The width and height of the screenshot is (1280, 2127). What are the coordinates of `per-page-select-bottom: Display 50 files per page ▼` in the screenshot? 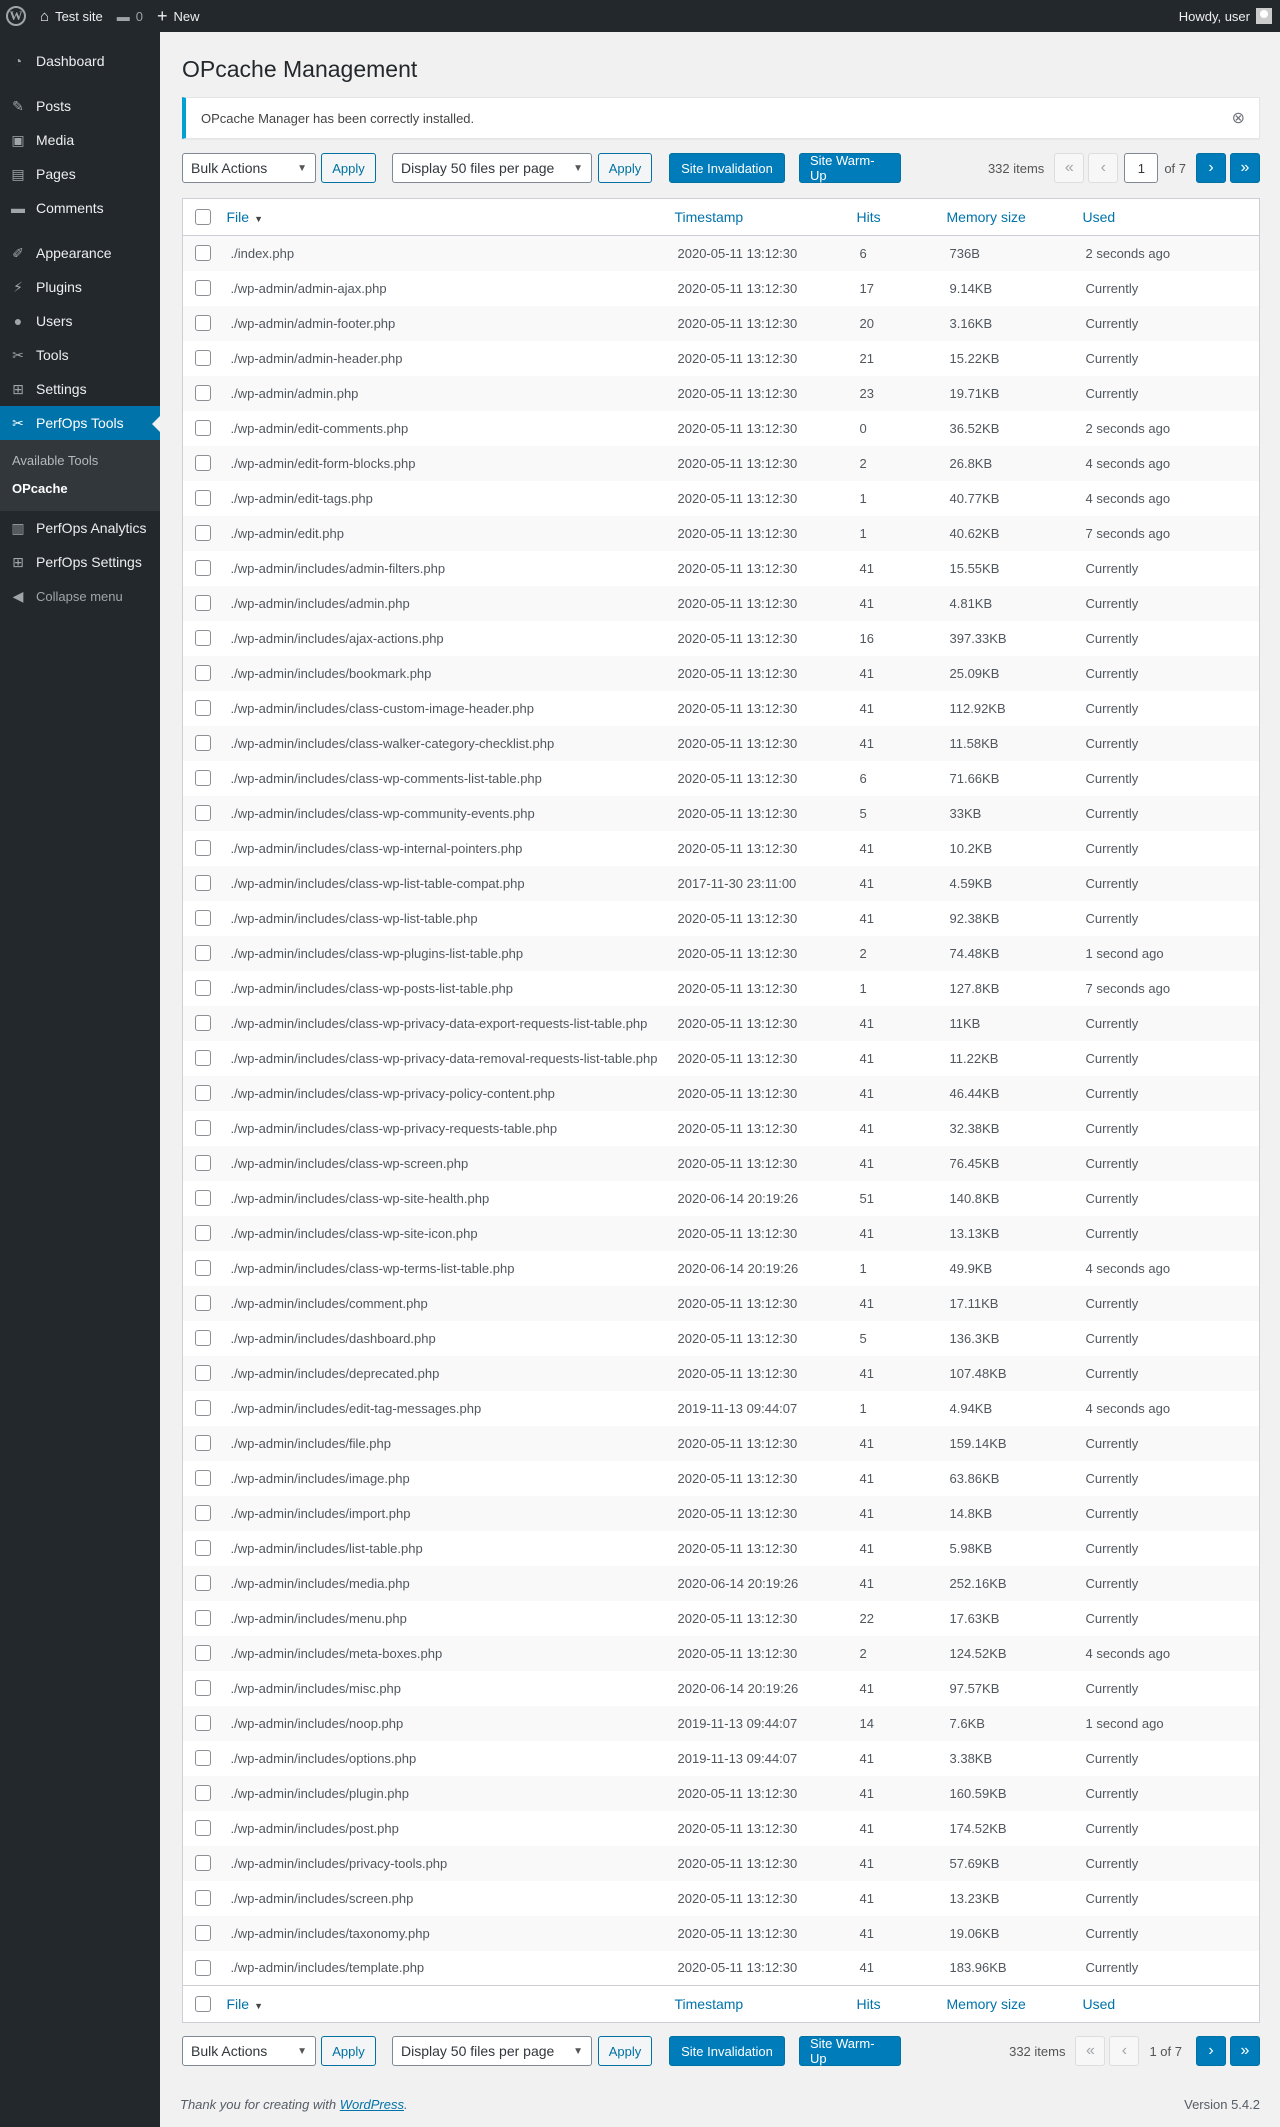 It's located at (492, 2051).